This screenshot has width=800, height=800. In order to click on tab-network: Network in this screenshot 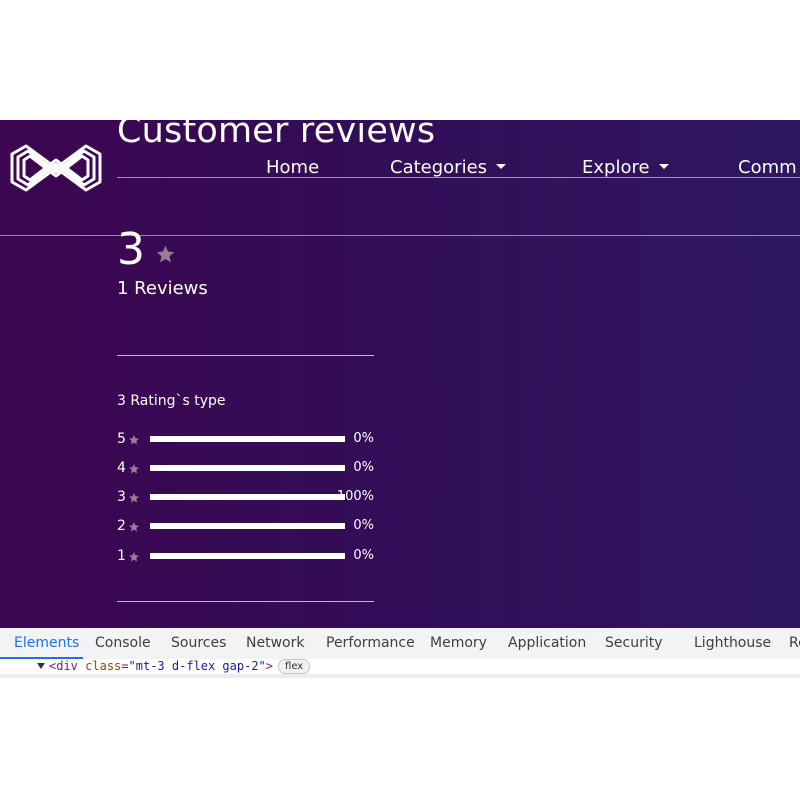, I will do `click(275, 643)`.